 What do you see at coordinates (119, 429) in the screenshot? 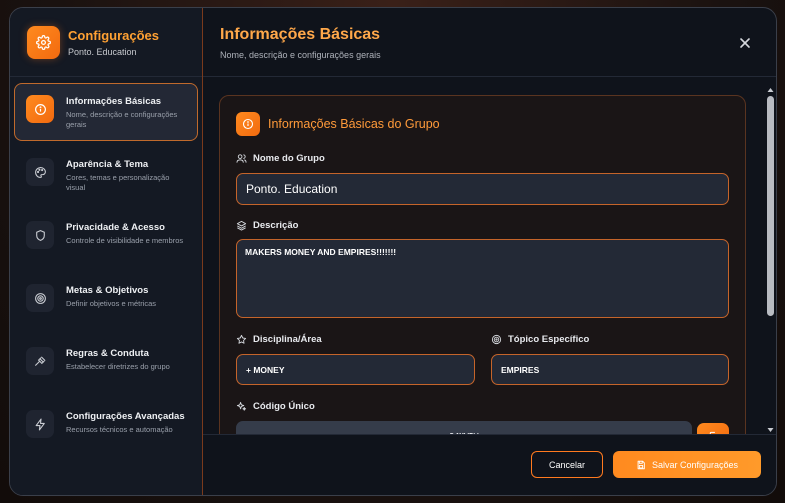
I see `sidebar-item-desc: Recursos técnicos e automação` at bounding box center [119, 429].